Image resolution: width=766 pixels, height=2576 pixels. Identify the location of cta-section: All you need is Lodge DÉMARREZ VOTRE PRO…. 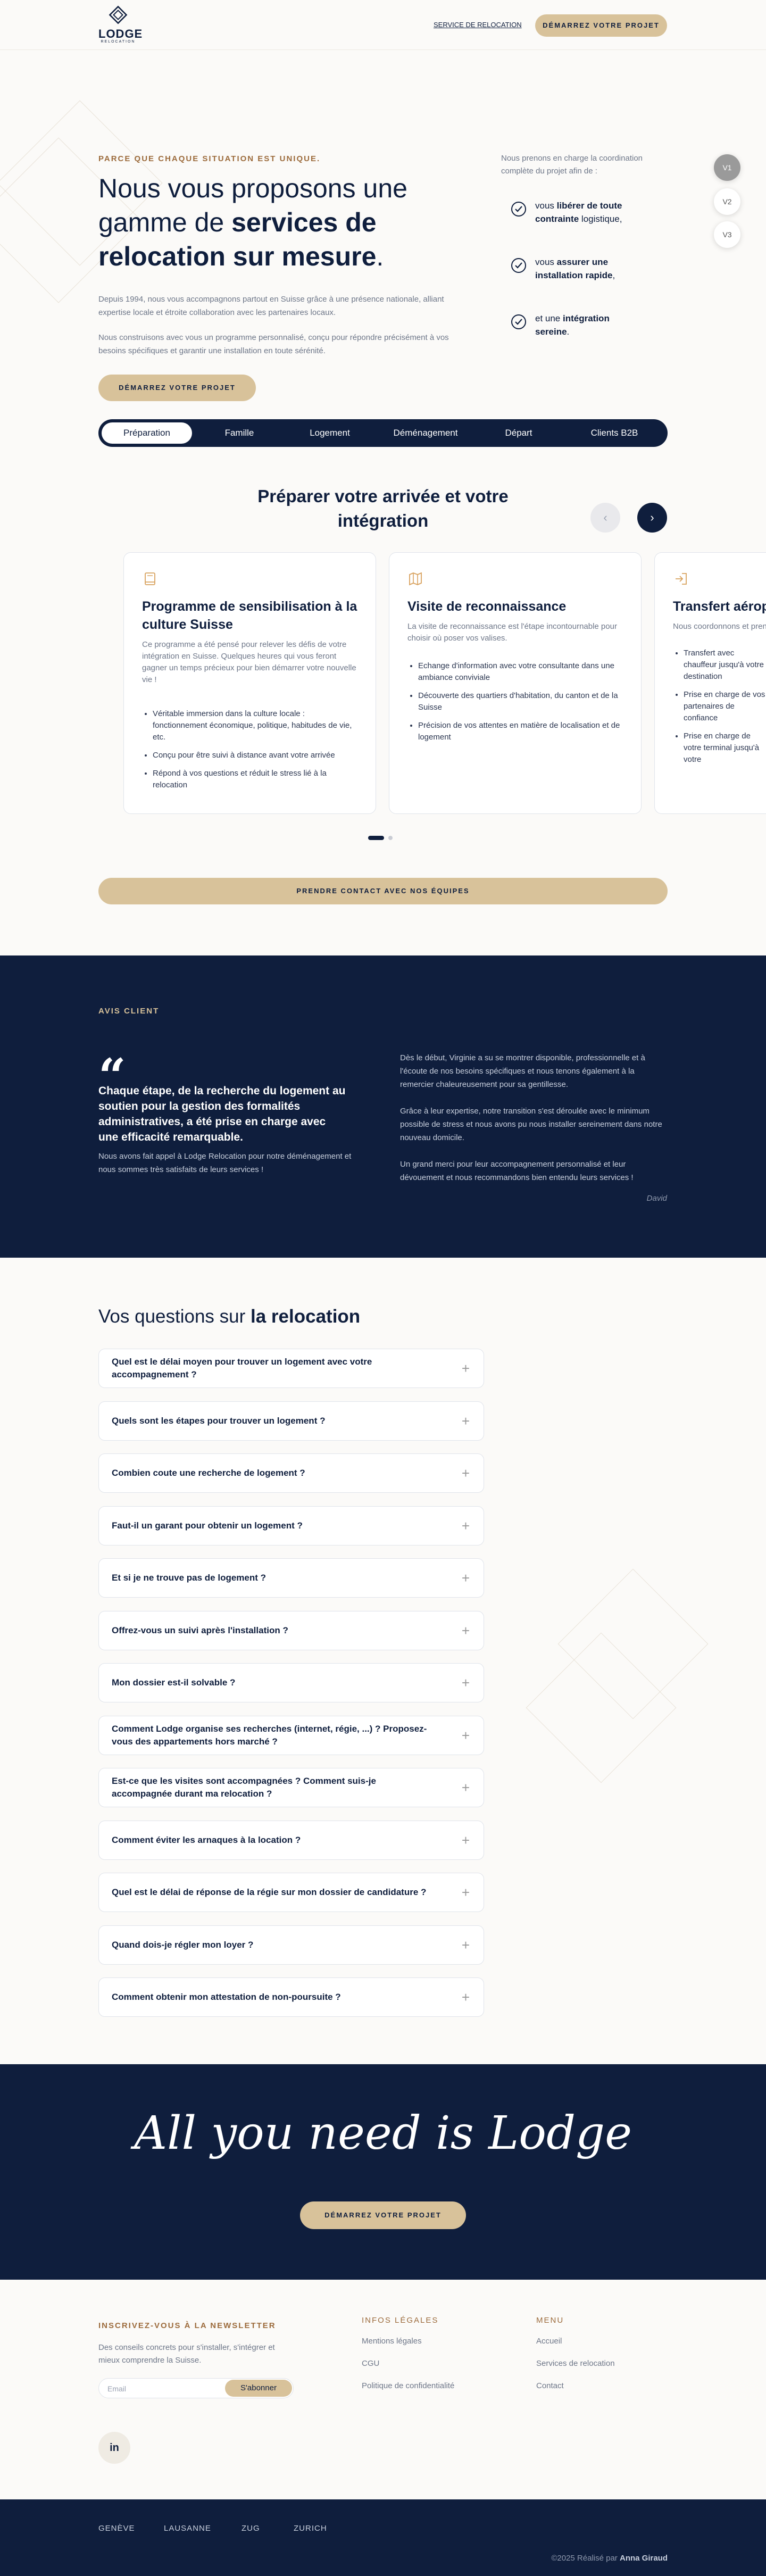
(383, 2172).